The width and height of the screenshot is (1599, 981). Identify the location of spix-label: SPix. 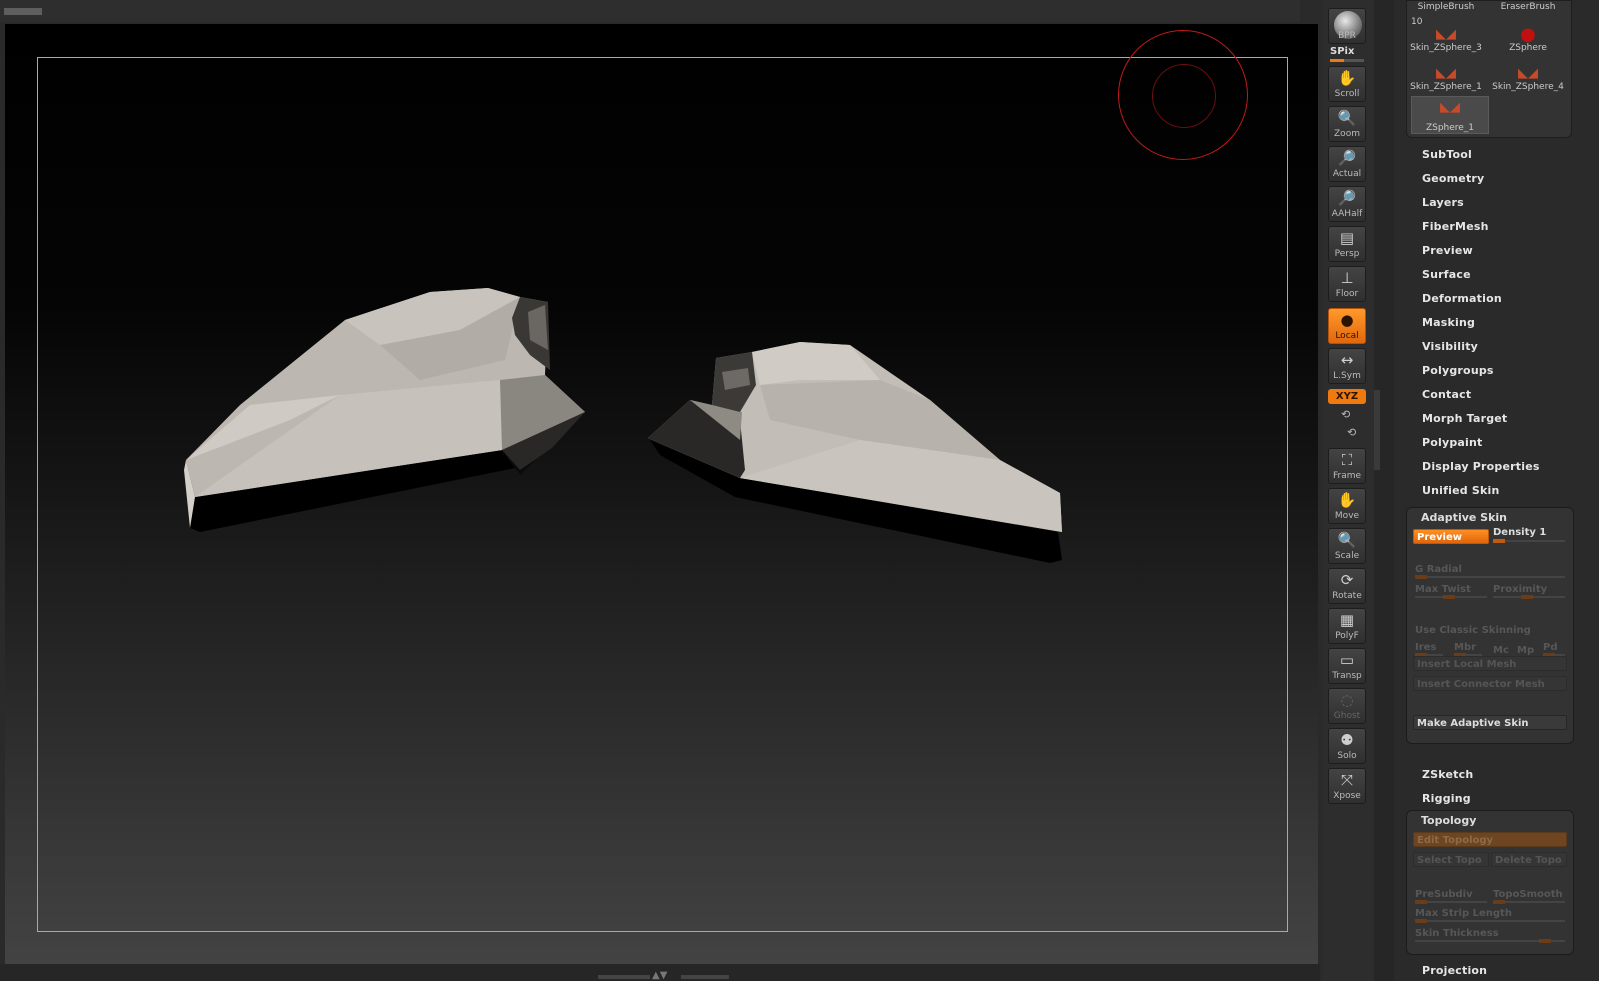
(1342, 51).